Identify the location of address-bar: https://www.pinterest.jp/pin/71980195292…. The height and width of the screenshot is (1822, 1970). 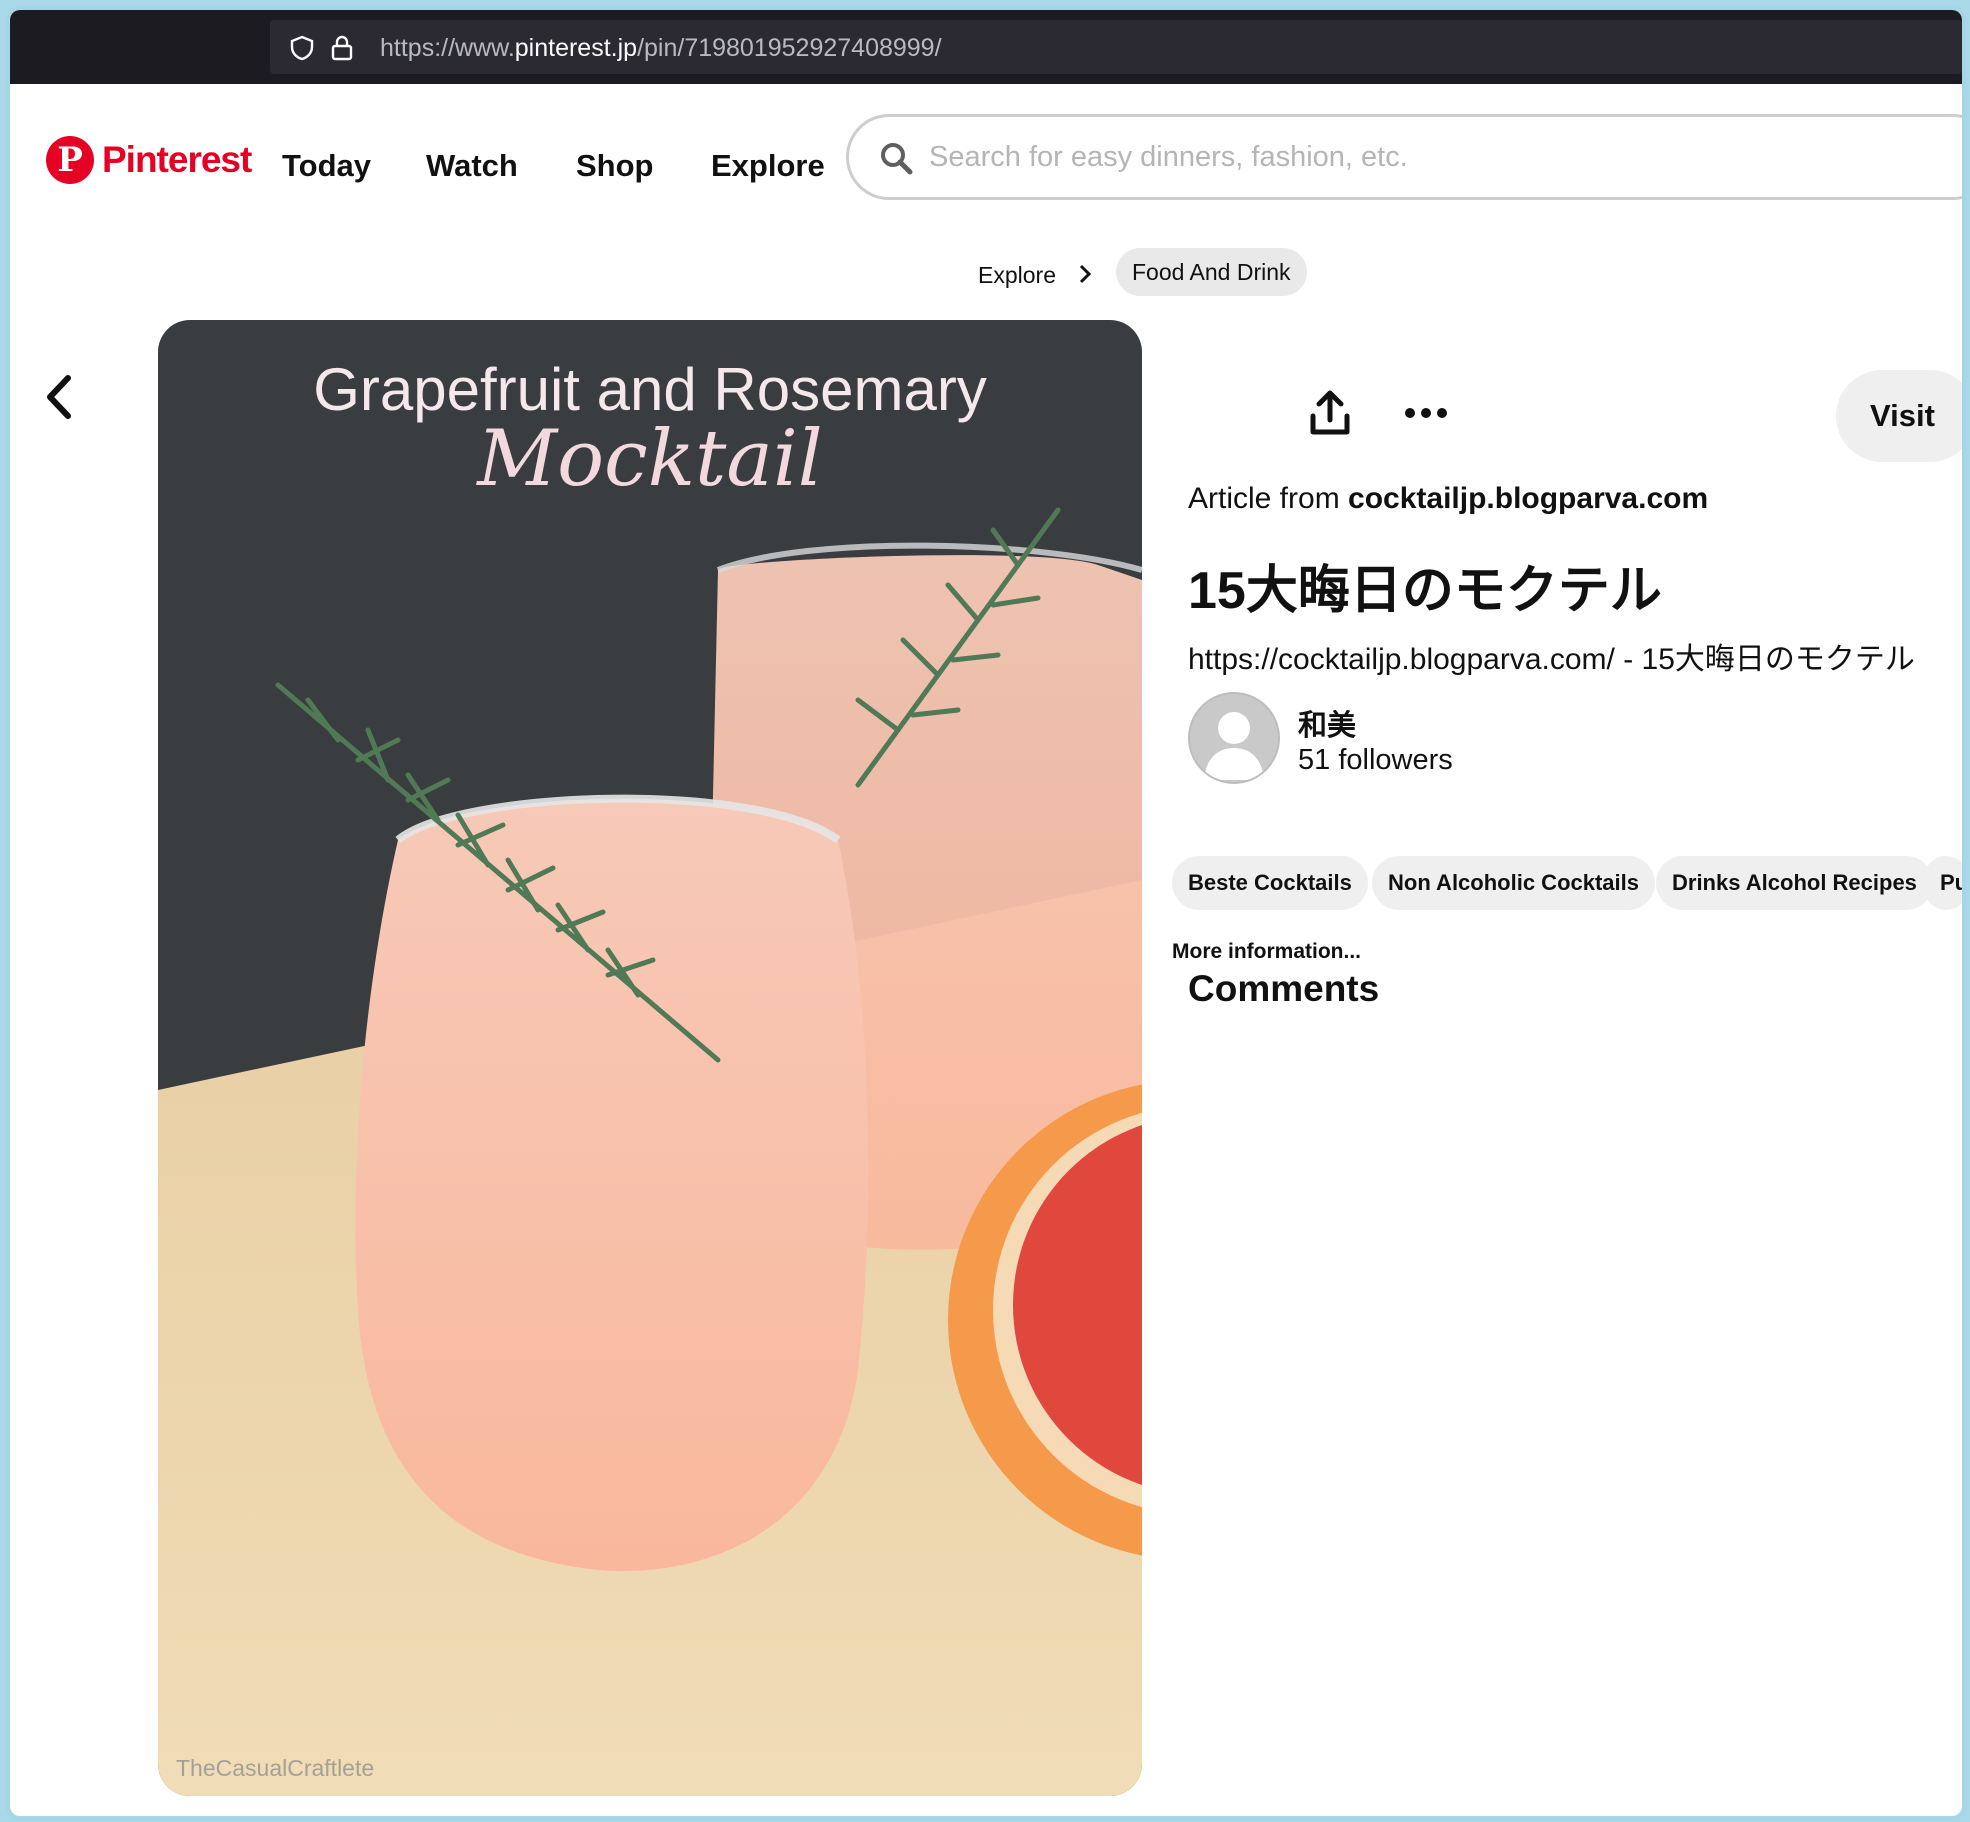
(1116, 47).